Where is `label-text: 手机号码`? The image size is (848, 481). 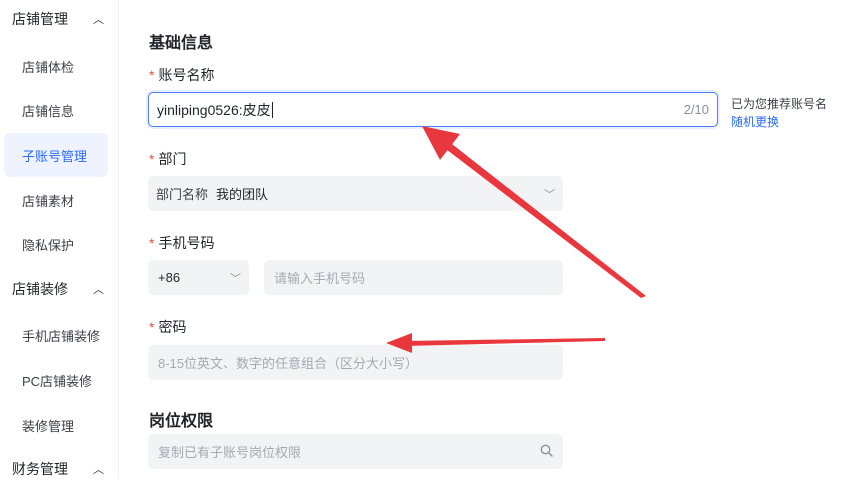 label-text: 手机号码 is located at coordinates (186, 243).